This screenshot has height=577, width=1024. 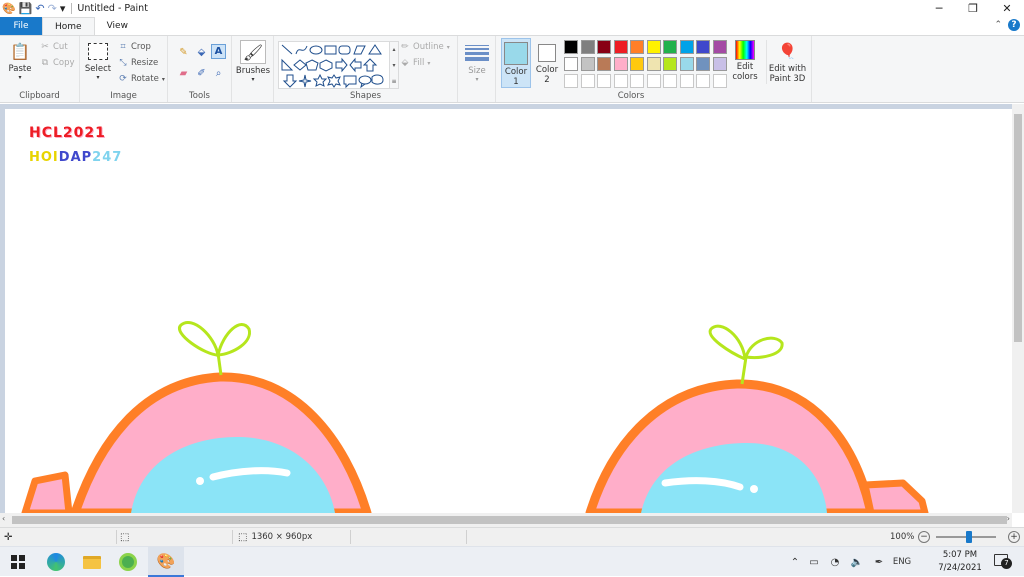 I want to click on tools-group: ✎ ⬙ A ▰ ✐ ⌕ Tools, so click(x=200, y=69).